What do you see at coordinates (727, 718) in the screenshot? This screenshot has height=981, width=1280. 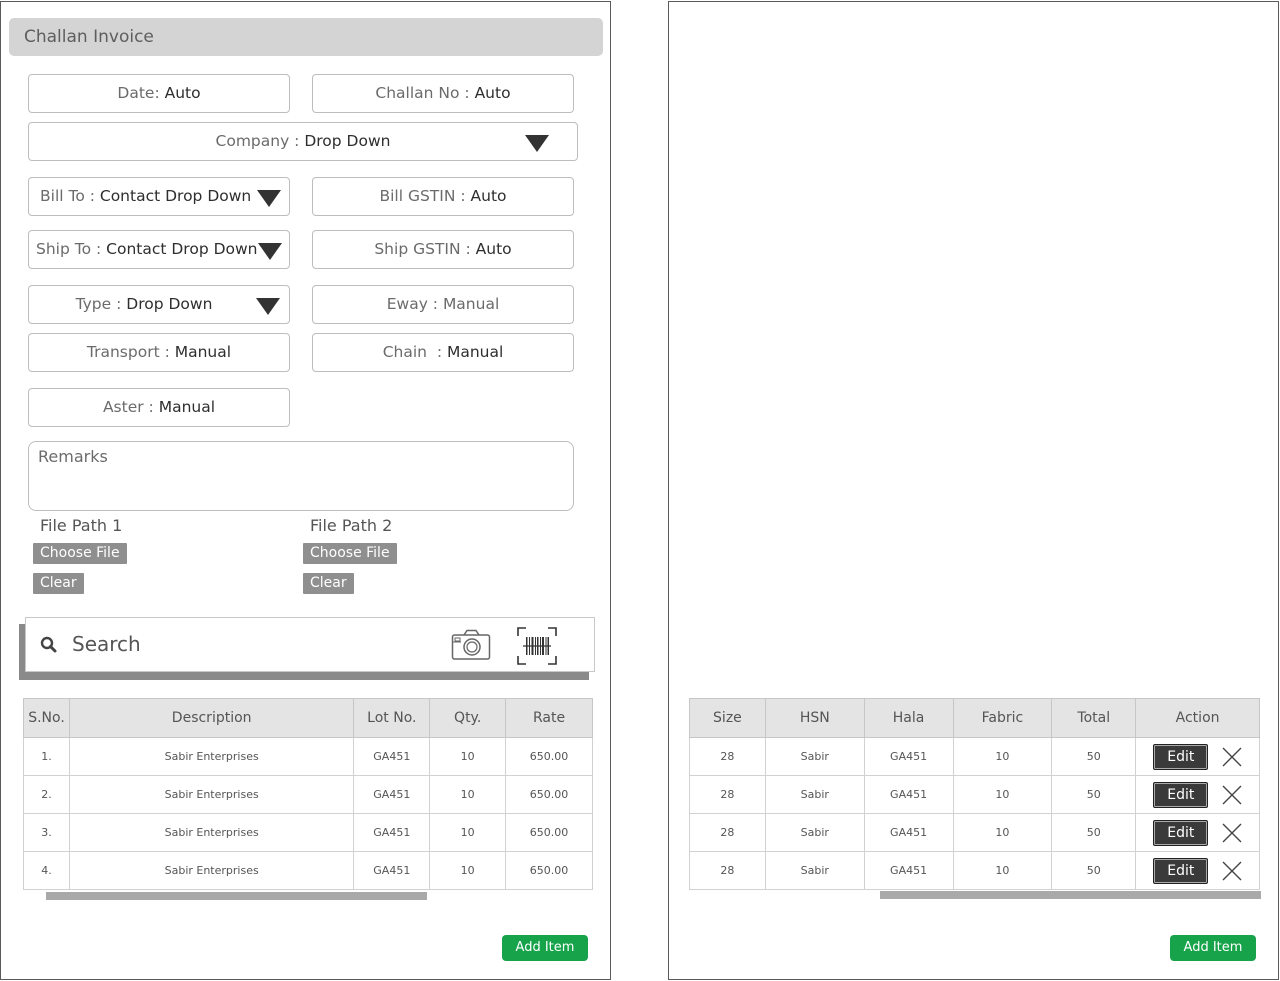 I see `column-header: Size` at bounding box center [727, 718].